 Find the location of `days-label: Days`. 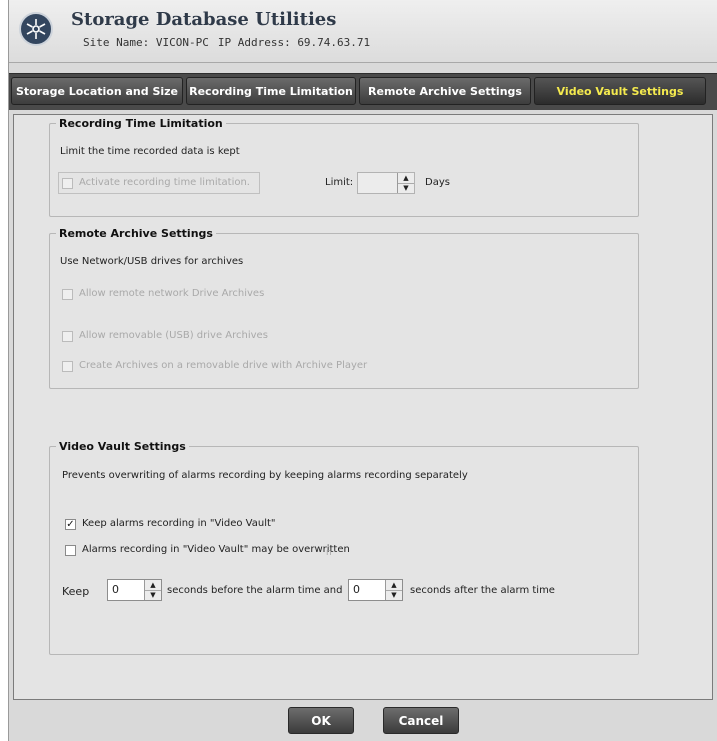

days-label: Days is located at coordinates (437, 182).